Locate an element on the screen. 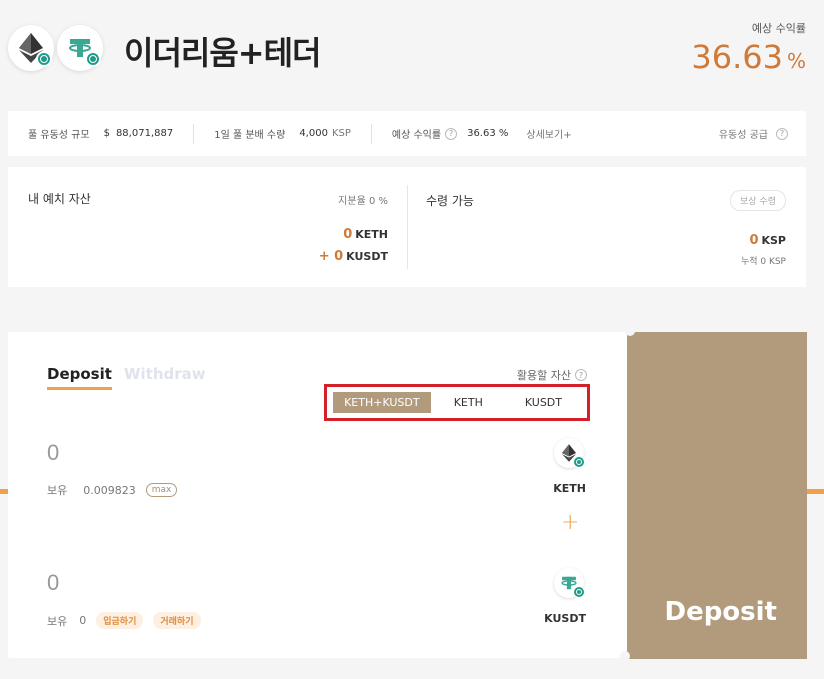 This screenshot has width=824, height=679. deposit-keth-amount: 0 KETH is located at coordinates (365, 234).